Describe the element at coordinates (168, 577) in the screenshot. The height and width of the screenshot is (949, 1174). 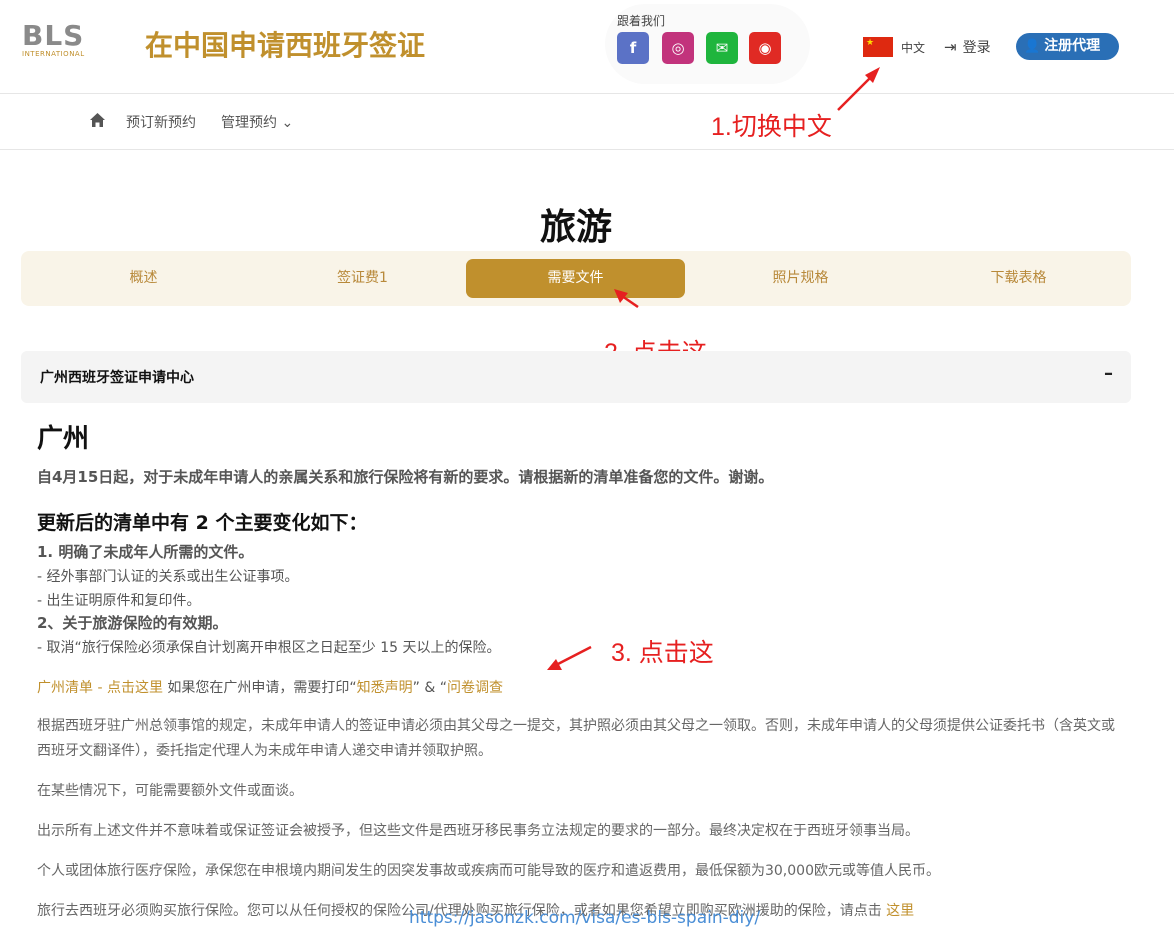
I see `change-detail: - 经外事部门认证的关系或出生公证事项。` at that location.